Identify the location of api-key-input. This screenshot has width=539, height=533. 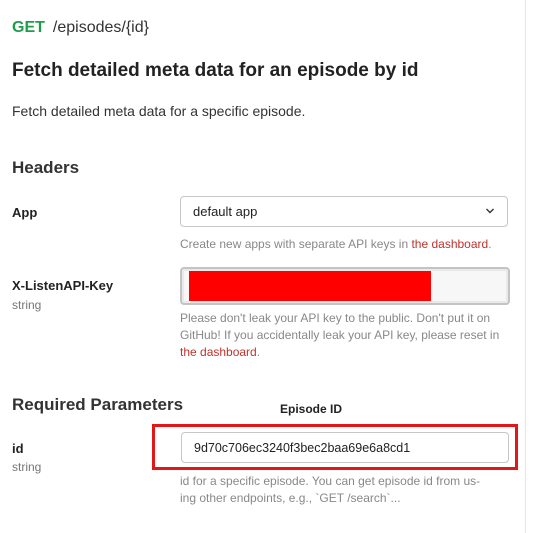
(345, 286).